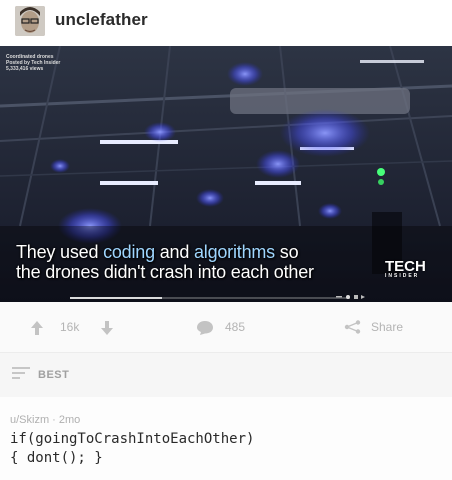 This screenshot has width=452, height=480. I want to click on share-button: Share, so click(387, 327).